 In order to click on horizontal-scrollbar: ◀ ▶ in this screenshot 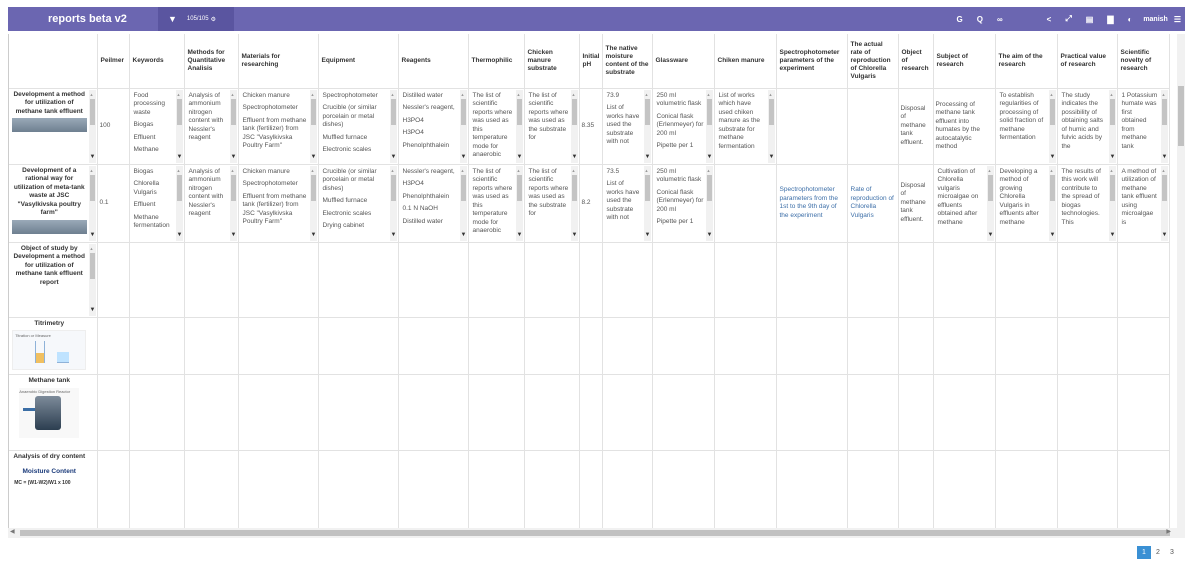, I will do `click(596, 533)`.